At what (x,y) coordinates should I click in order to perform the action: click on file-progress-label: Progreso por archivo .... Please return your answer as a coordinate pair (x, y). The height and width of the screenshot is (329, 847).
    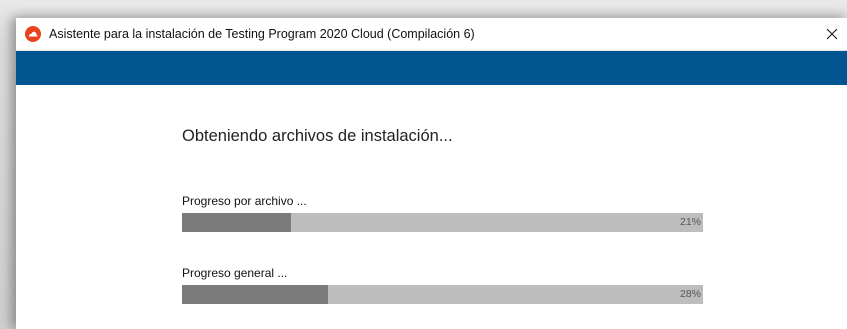
    Looking at the image, I should click on (244, 201).